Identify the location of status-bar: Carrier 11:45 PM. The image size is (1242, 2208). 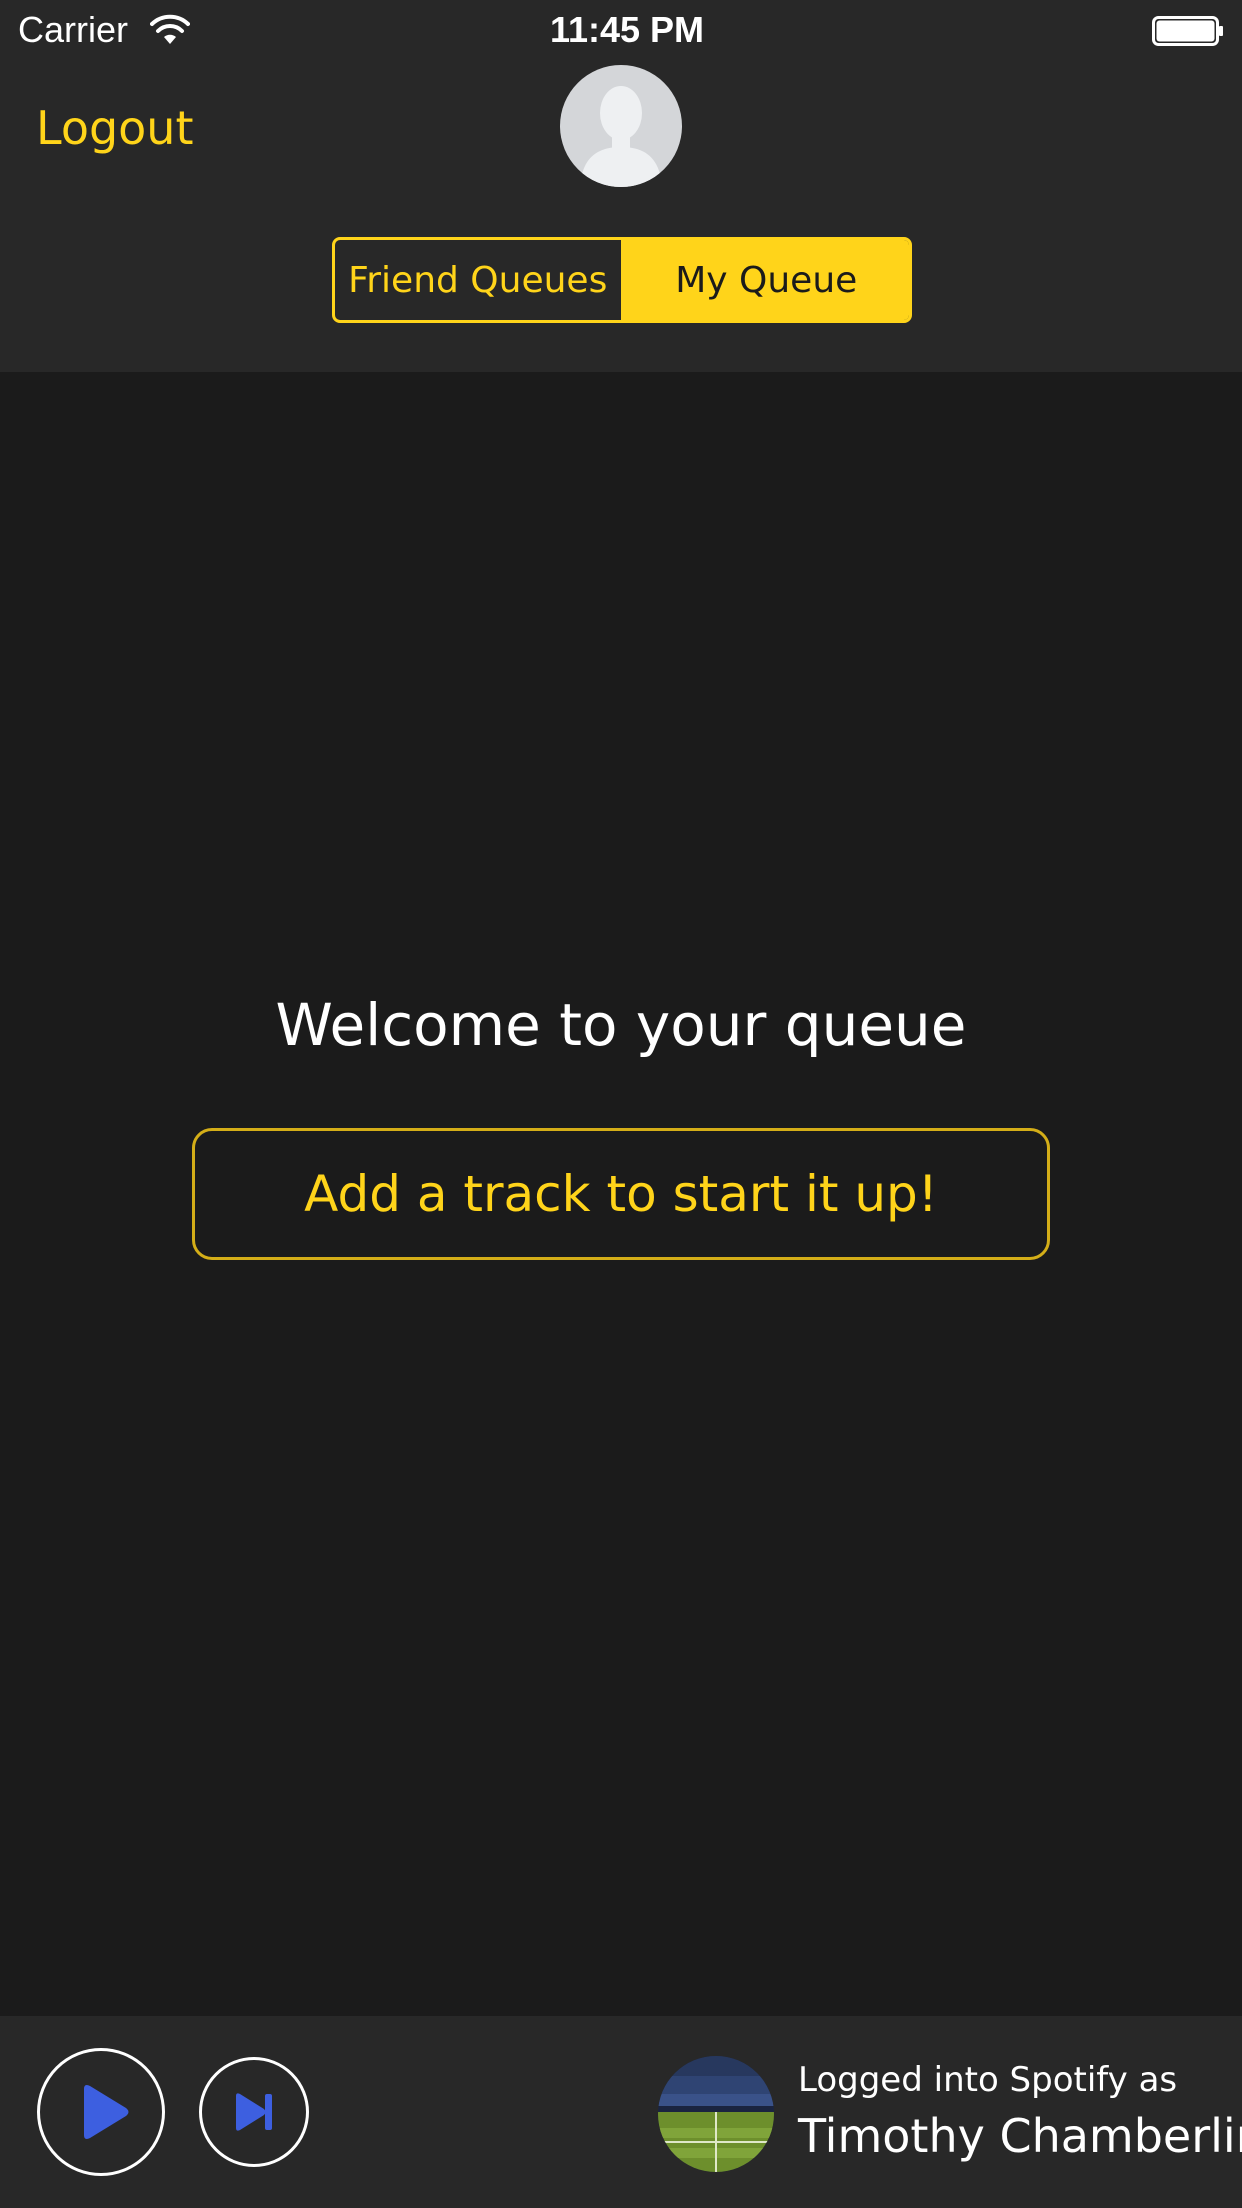
(621, 30).